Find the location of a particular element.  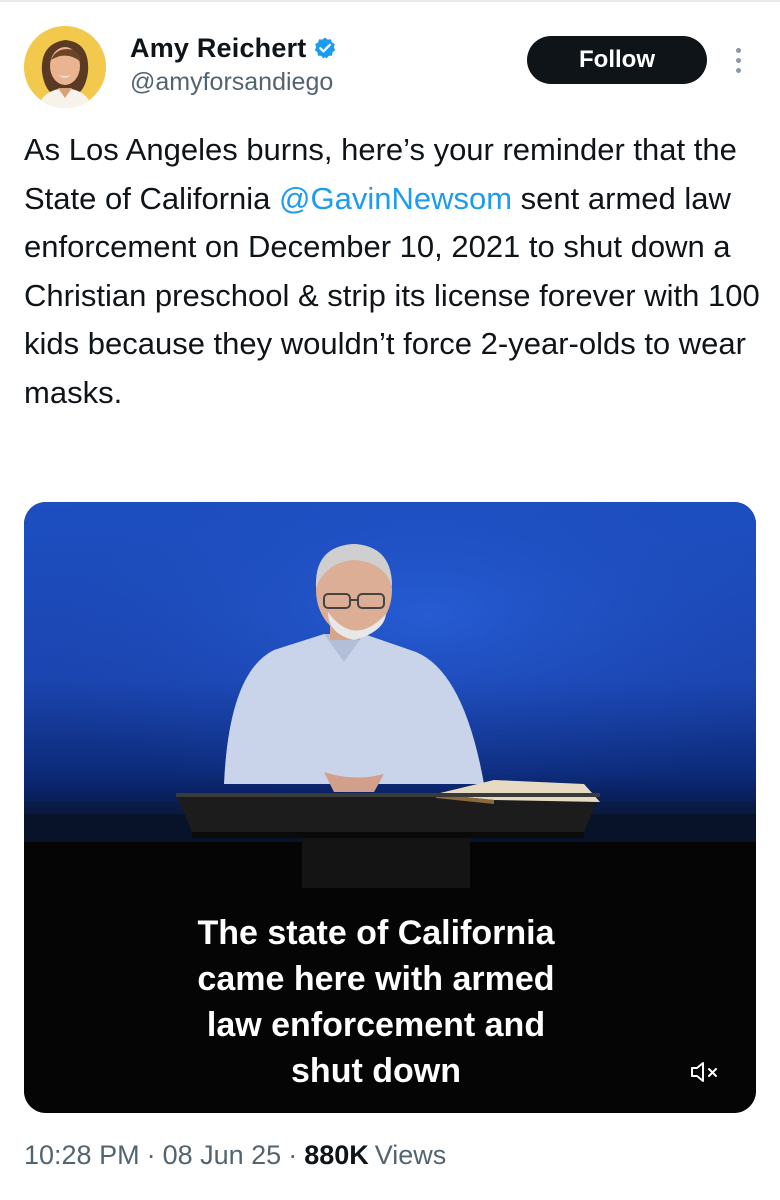

author-names: Amy Reichert @amyforsandiego is located at coordinates (233, 63).